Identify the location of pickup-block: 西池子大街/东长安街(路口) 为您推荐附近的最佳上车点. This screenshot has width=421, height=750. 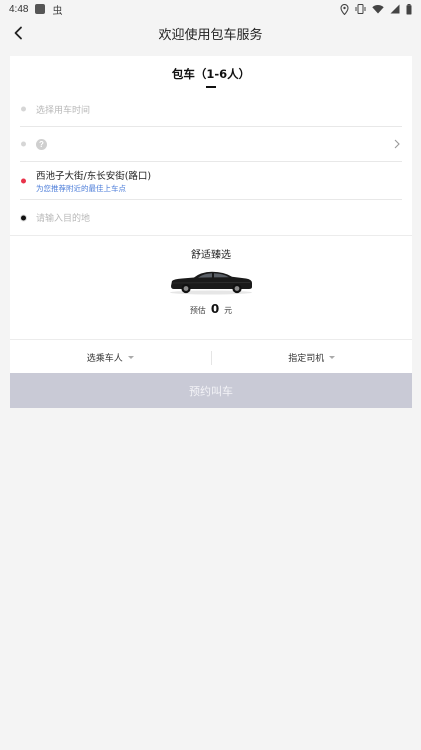
(93, 181).